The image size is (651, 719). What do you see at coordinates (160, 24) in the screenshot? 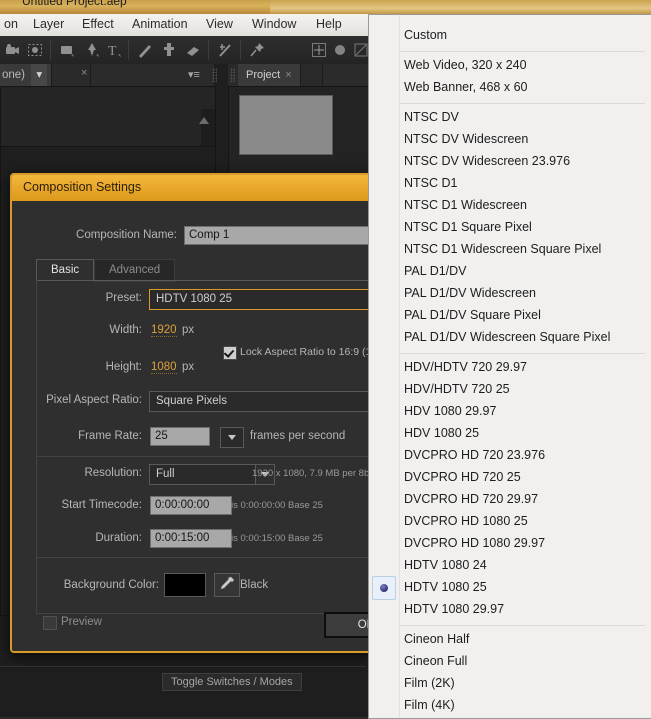
I see `menu-item-animation: Animation` at bounding box center [160, 24].